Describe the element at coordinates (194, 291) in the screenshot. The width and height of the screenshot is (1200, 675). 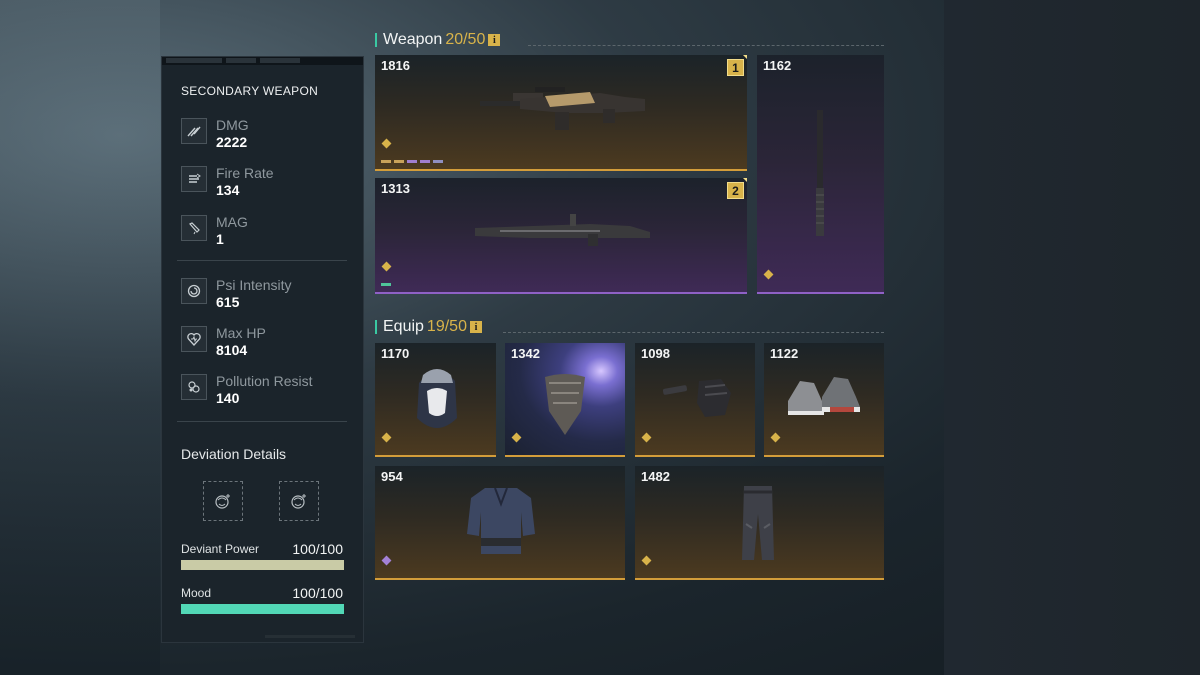
I see `psi-intensity-icon` at that location.